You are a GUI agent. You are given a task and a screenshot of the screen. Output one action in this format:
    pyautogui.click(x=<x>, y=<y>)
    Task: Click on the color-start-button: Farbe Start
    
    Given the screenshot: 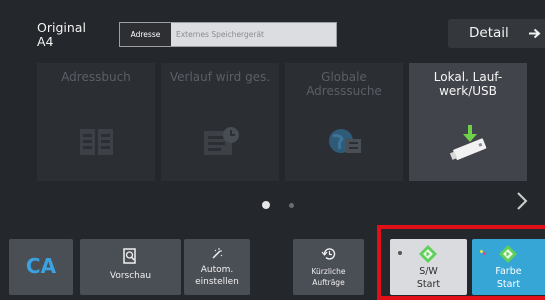 What is the action you would take?
    pyautogui.click(x=508, y=267)
    